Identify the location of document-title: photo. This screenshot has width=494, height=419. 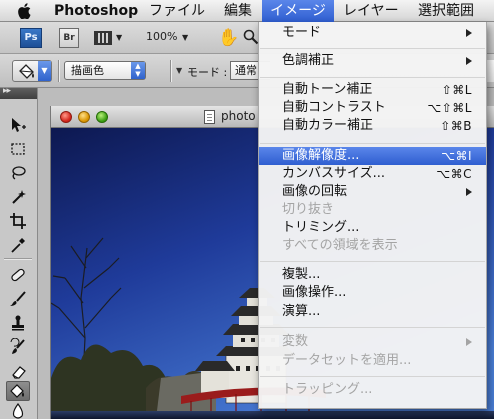
(238, 116).